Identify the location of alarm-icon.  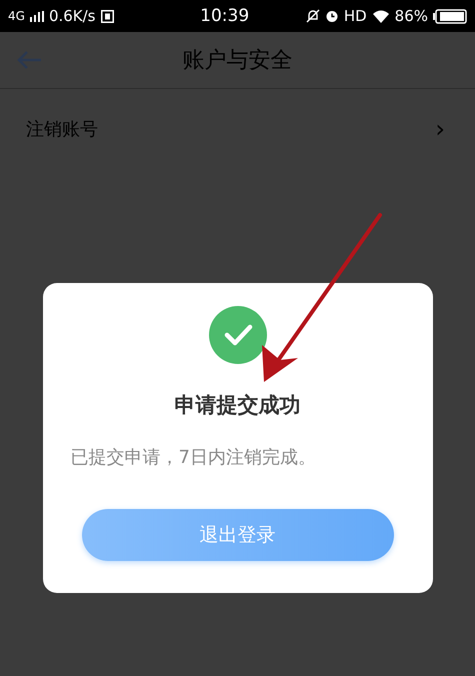
(331, 16).